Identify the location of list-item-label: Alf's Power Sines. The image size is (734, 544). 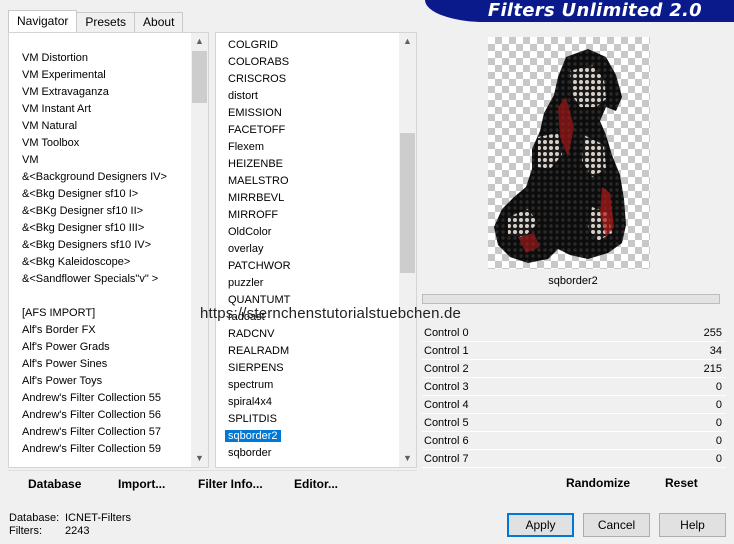
(65, 364).